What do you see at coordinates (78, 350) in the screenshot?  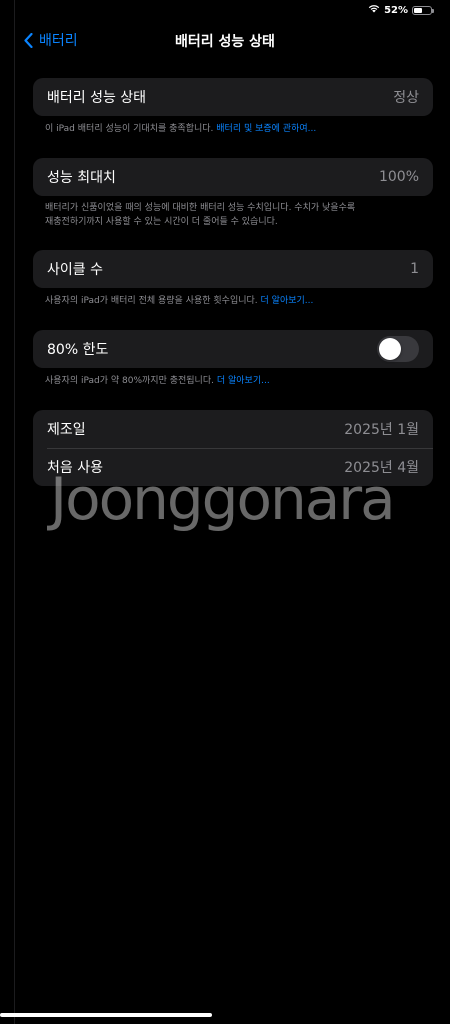 I see `limit-80-label: 80% 한도` at bounding box center [78, 350].